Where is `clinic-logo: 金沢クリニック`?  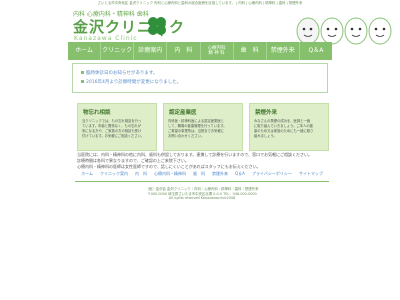 clinic-logo: 金沢クリニック is located at coordinates (129, 26).